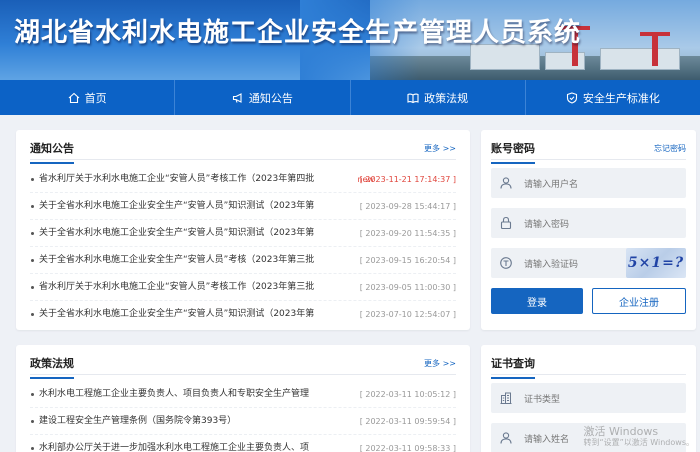  I want to click on watermark-line2: 转到“设置”以激活 Windows。, so click(638, 443).